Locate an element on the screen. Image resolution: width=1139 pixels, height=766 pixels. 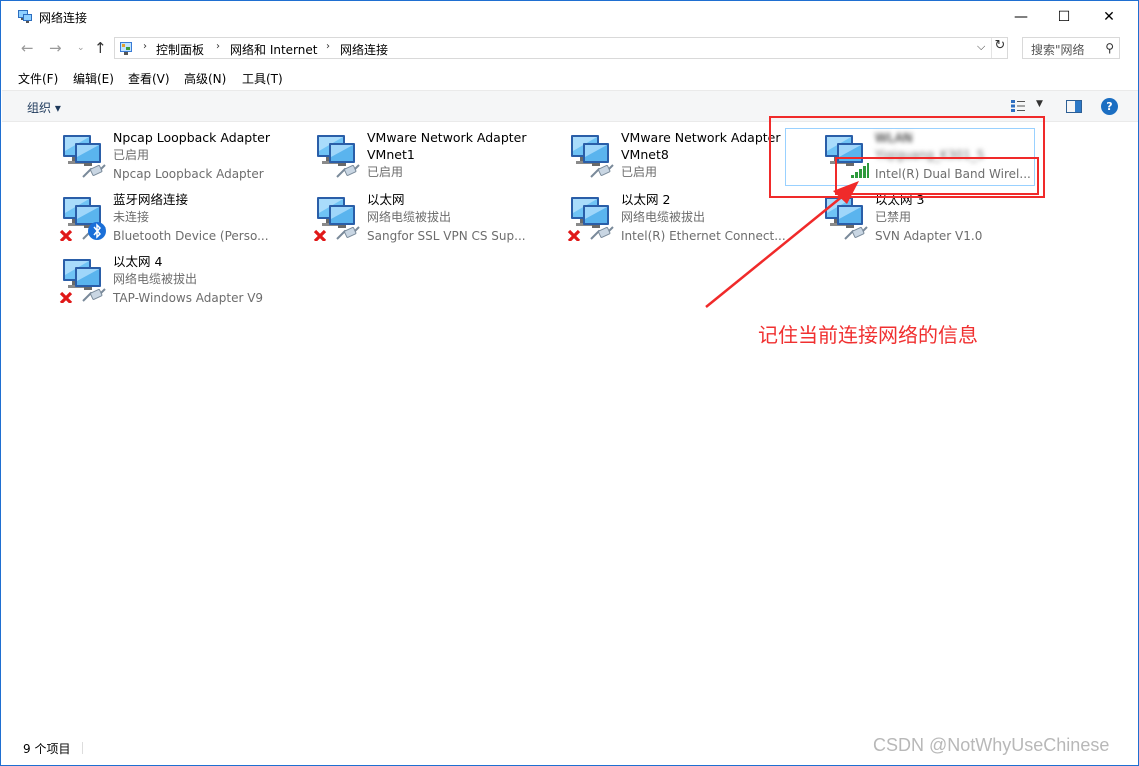
menu-tools: 工具(T) is located at coordinates (262, 78).